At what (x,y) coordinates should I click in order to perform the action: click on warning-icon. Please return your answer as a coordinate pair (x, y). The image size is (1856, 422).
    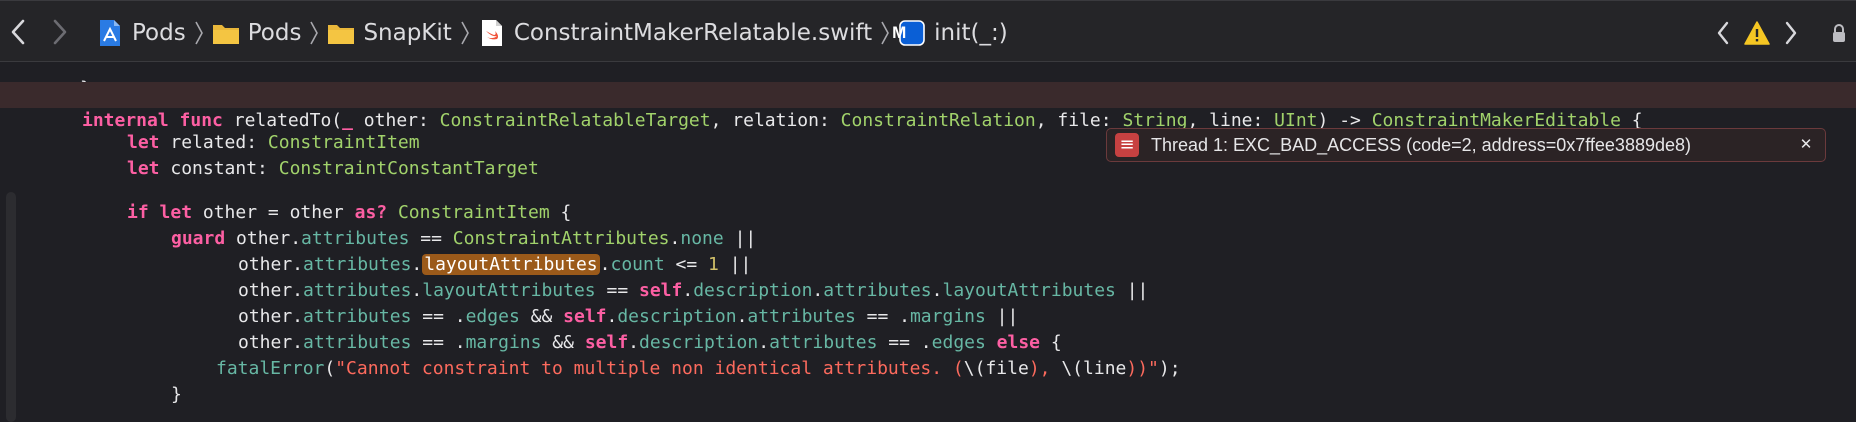
    Looking at the image, I should click on (1757, 33).